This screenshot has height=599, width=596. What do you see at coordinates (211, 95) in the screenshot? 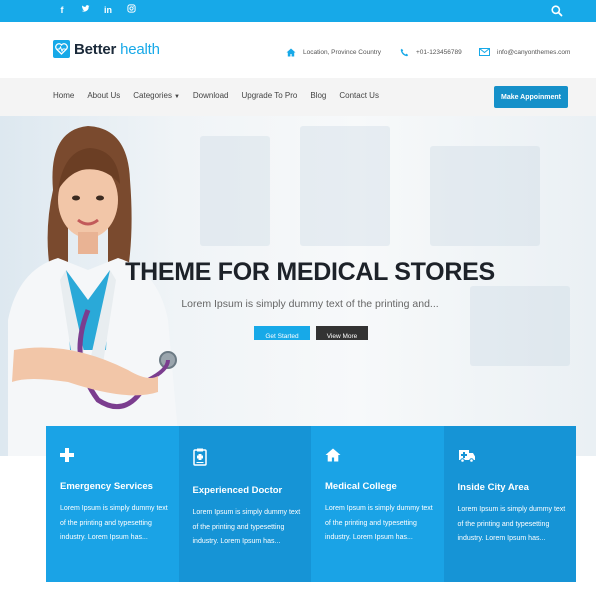
I see `nav-item-download: Download` at bounding box center [211, 95].